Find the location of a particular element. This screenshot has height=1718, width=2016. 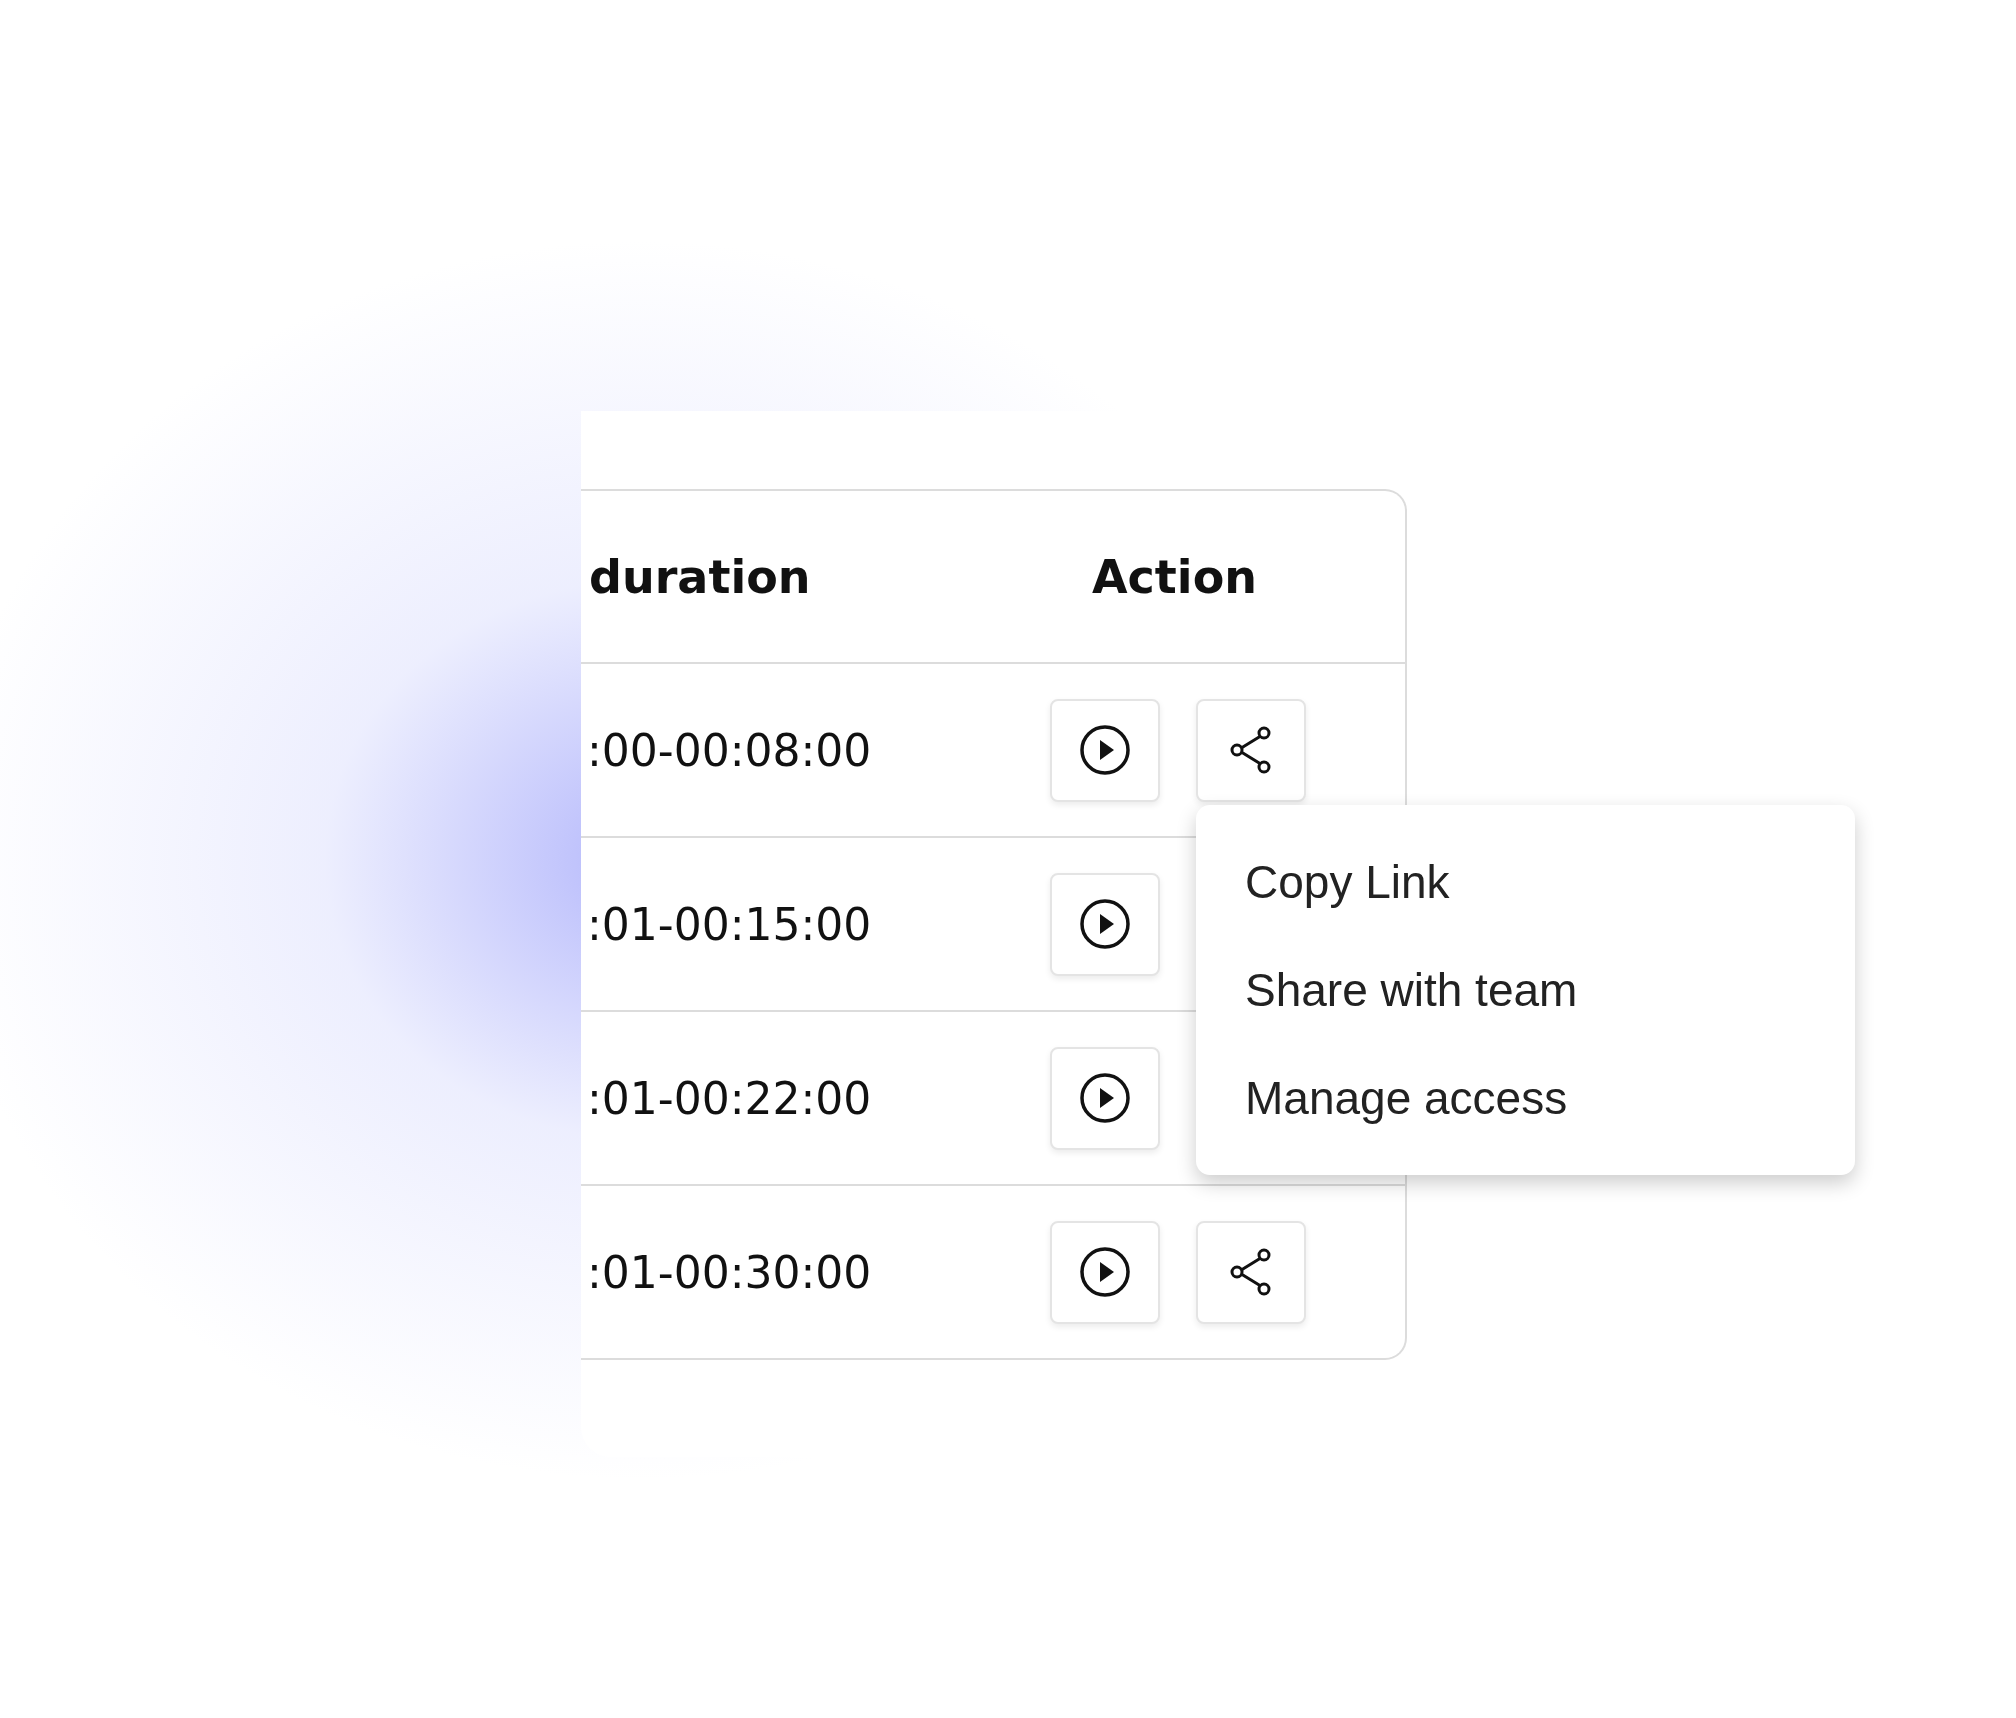

column-header: duration is located at coordinates (699, 576).